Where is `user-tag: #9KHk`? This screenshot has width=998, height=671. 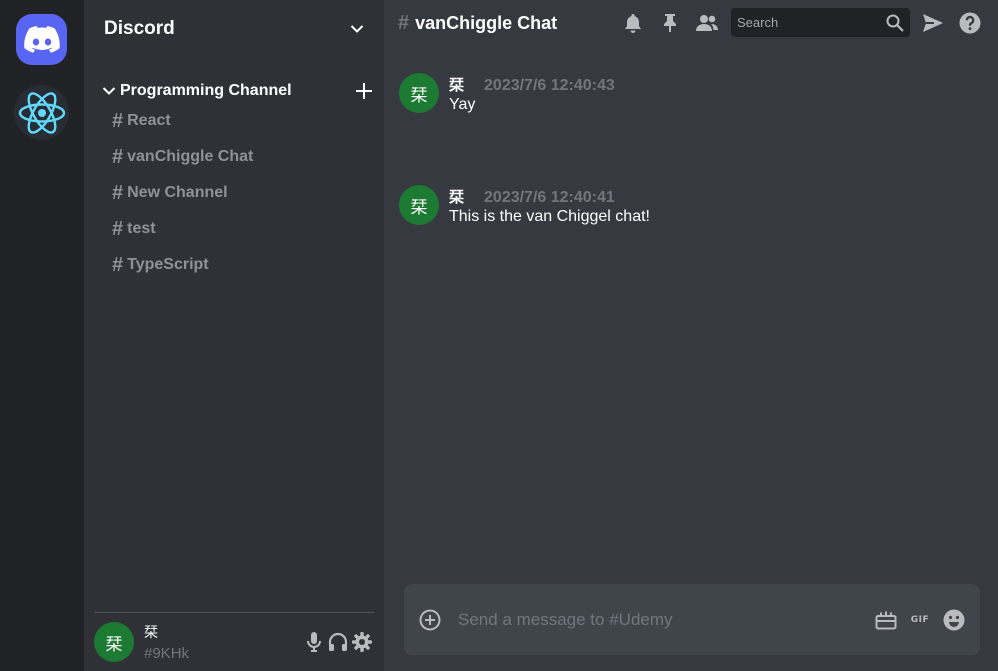
user-tag: #9KHk is located at coordinates (167, 653).